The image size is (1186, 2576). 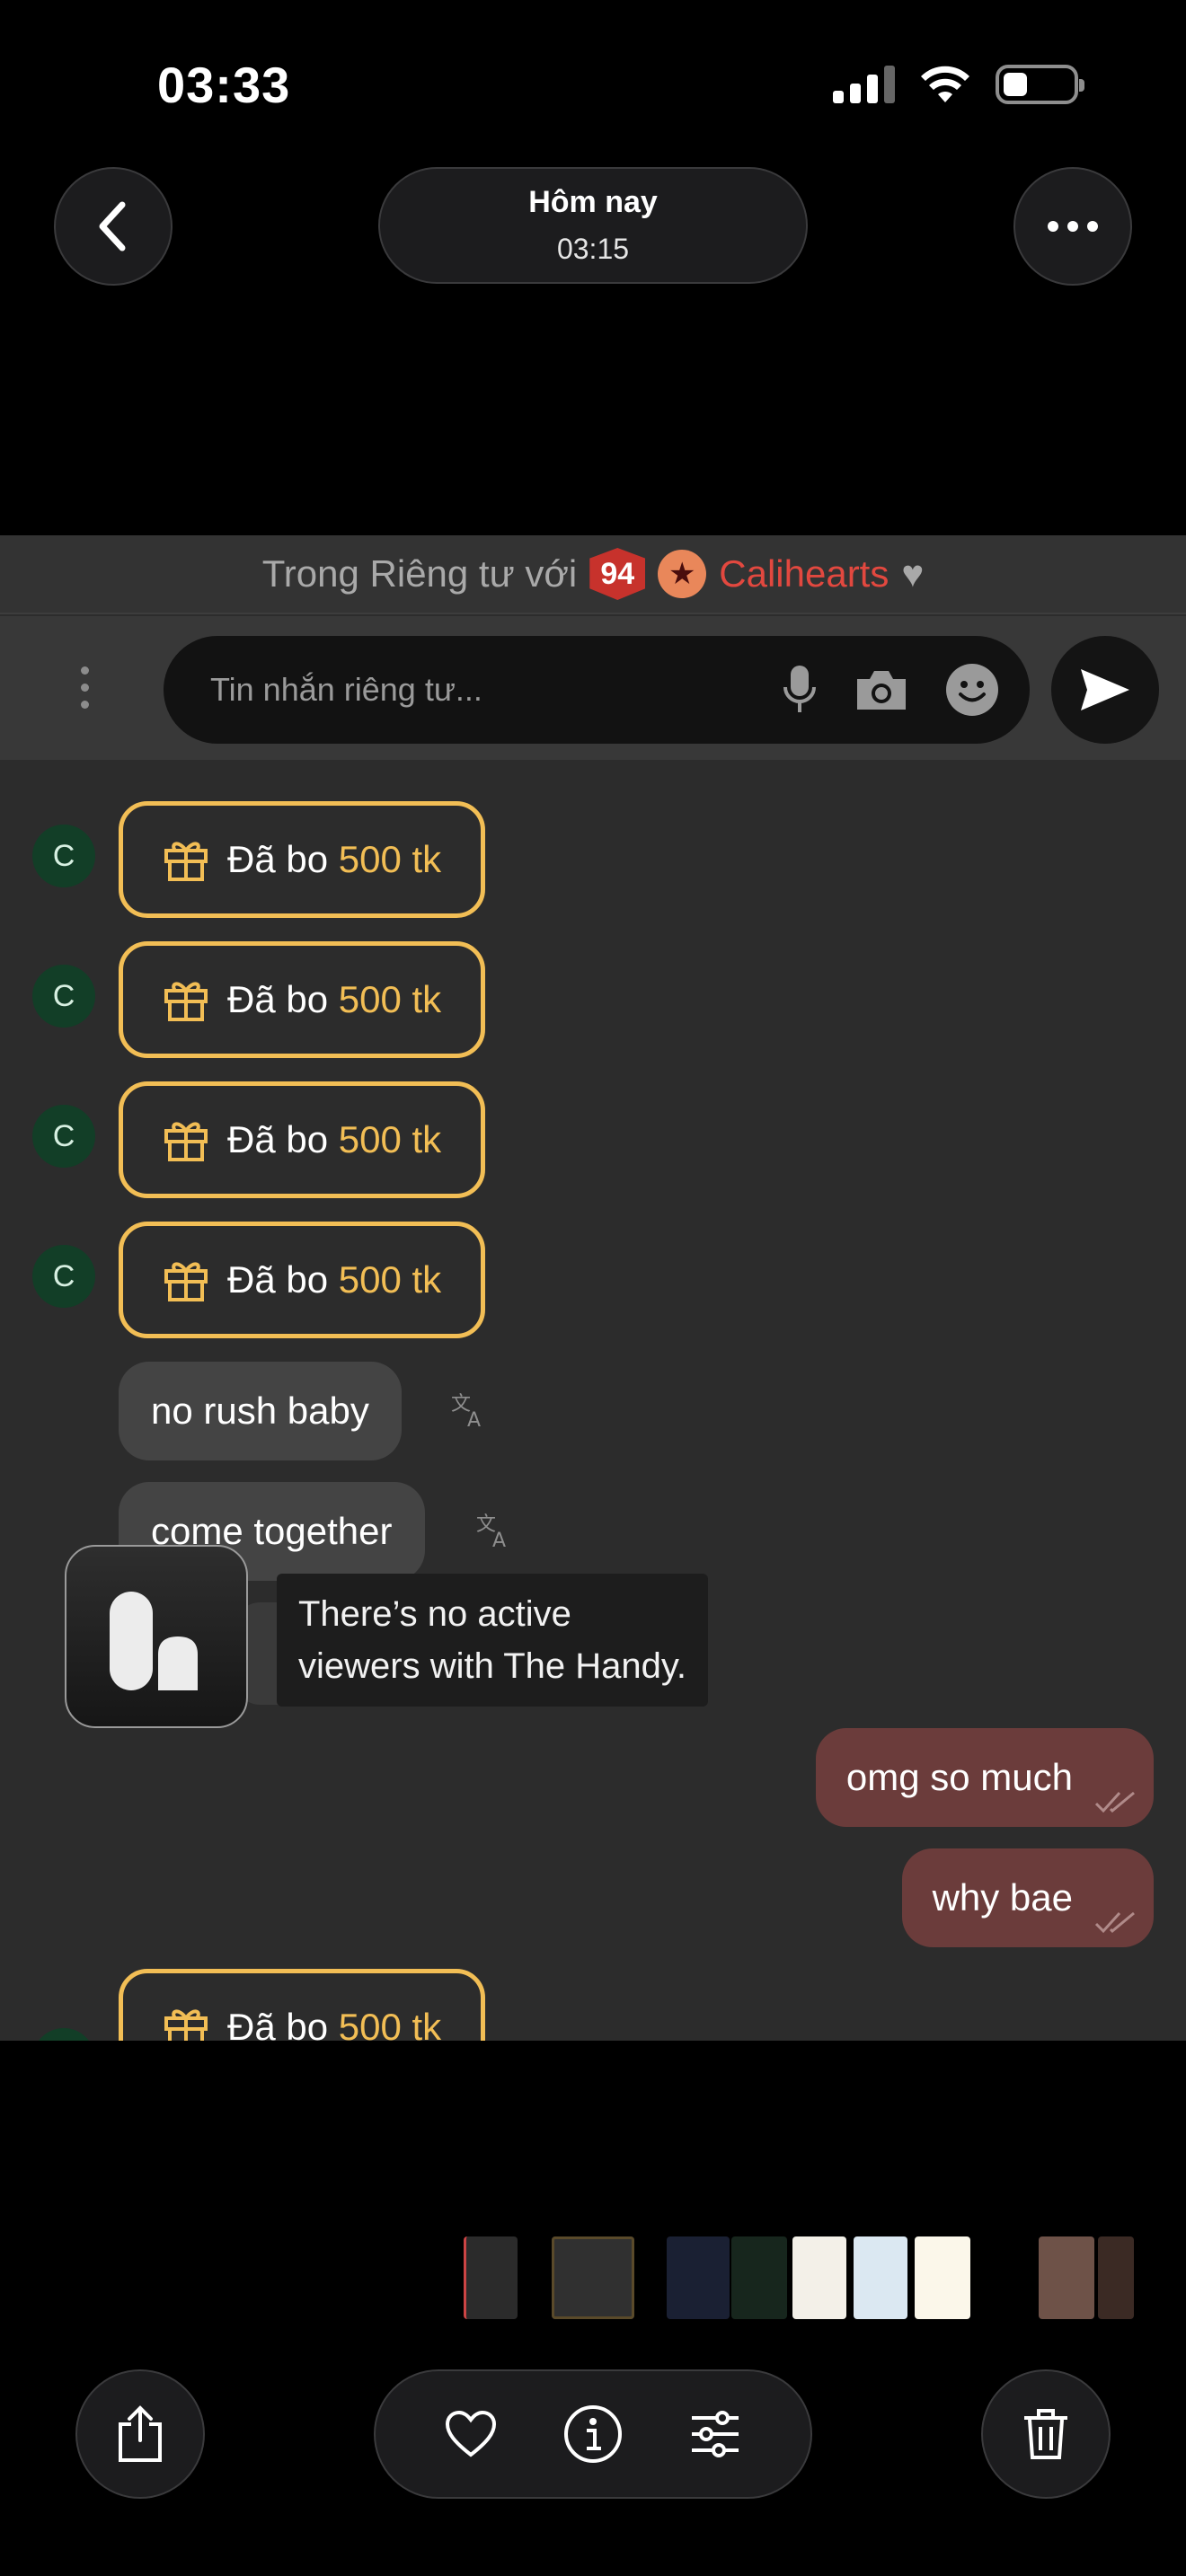 I want to click on mic-icon, so click(x=800, y=690).